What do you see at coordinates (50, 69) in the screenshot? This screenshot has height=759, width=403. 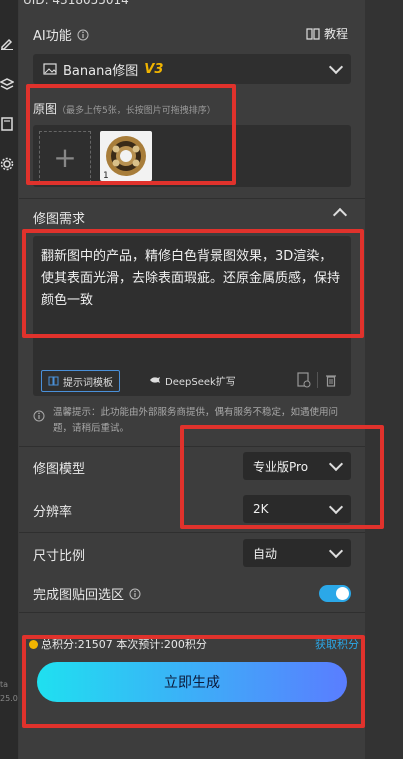 I see `image-icon` at bounding box center [50, 69].